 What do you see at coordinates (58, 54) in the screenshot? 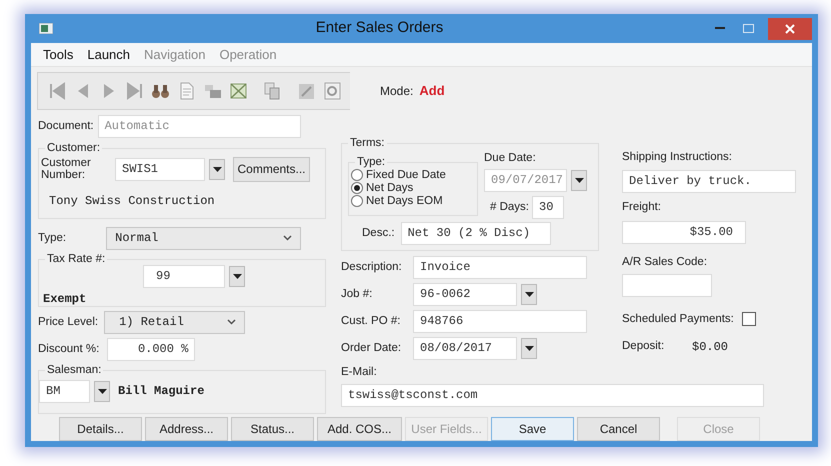
I see `menu-item: Tools` at bounding box center [58, 54].